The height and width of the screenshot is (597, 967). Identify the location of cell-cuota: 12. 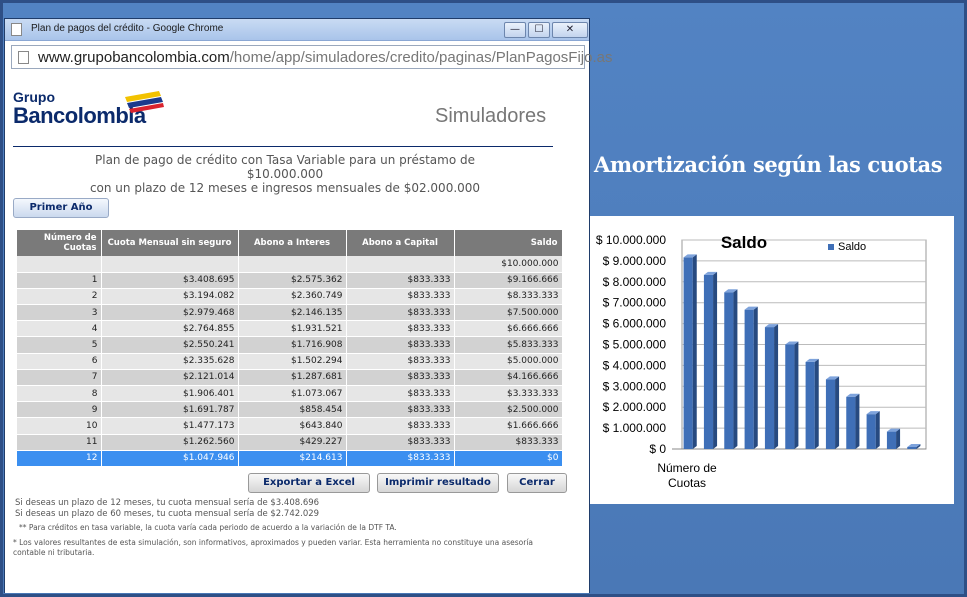
(59, 458).